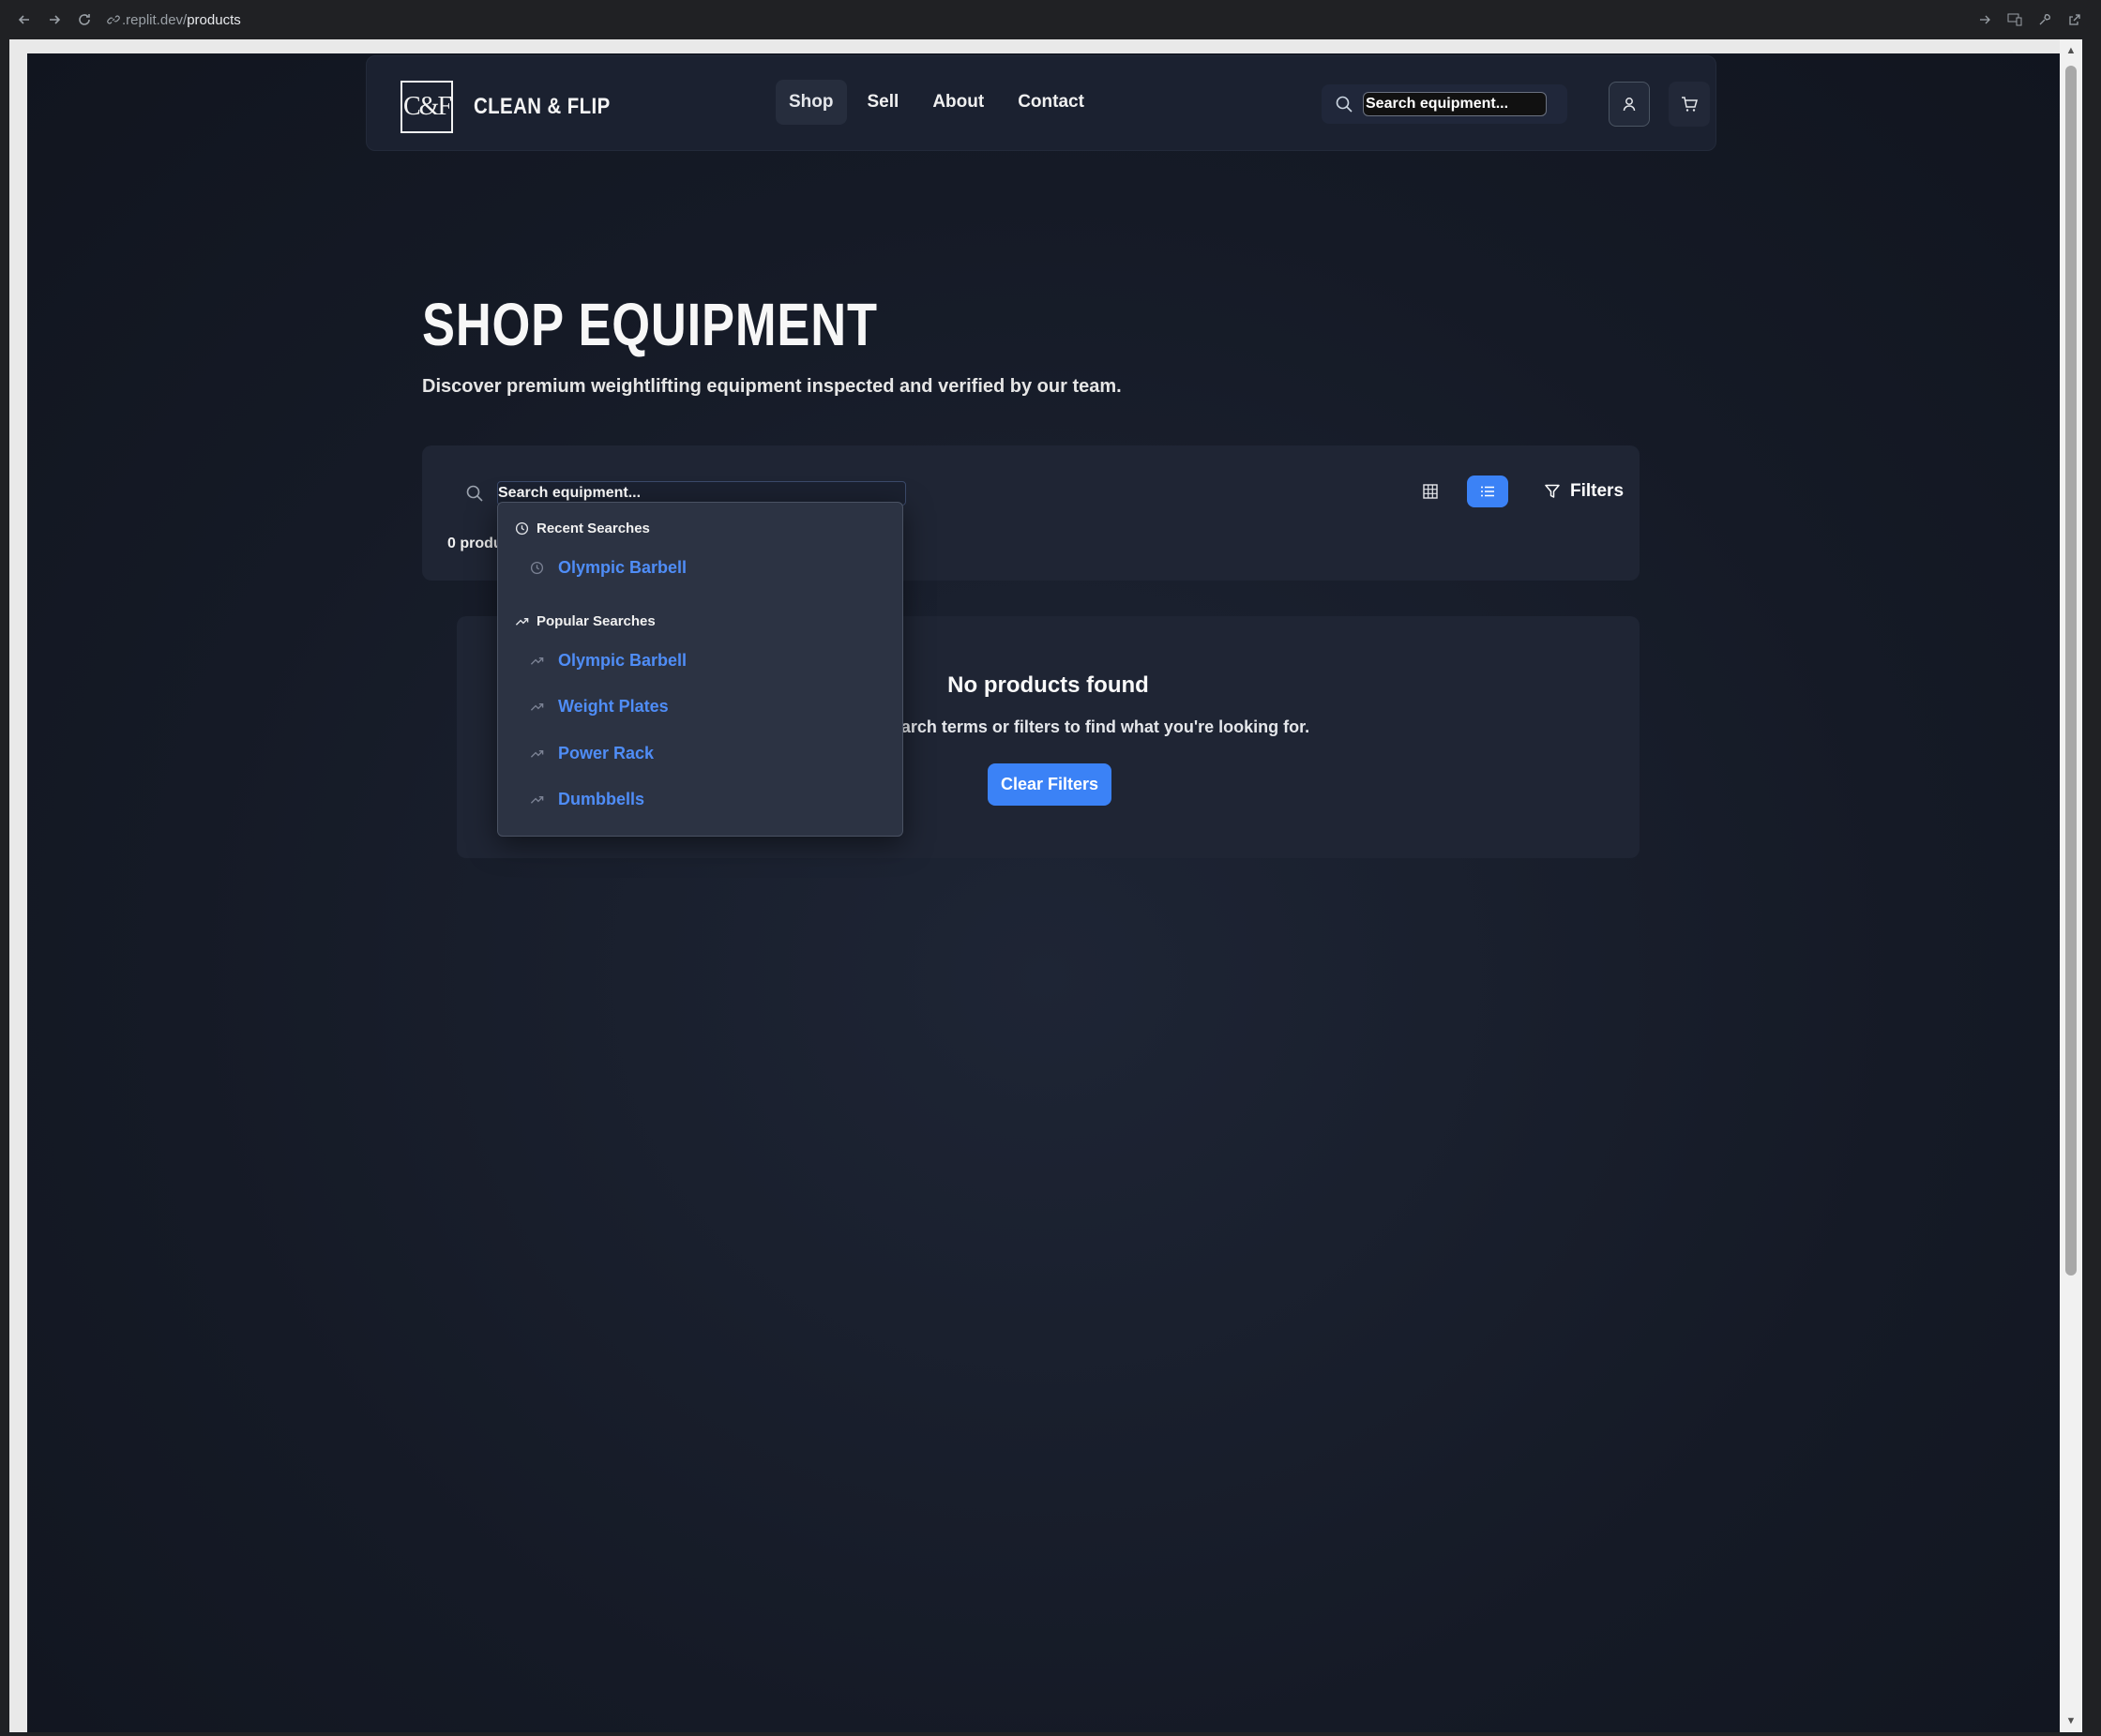 The width and height of the screenshot is (2101, 1736). Describe the element at coordinates (607, 568) in the screenshot. I see `recent-search-item: Olympic Barbell` at that location.